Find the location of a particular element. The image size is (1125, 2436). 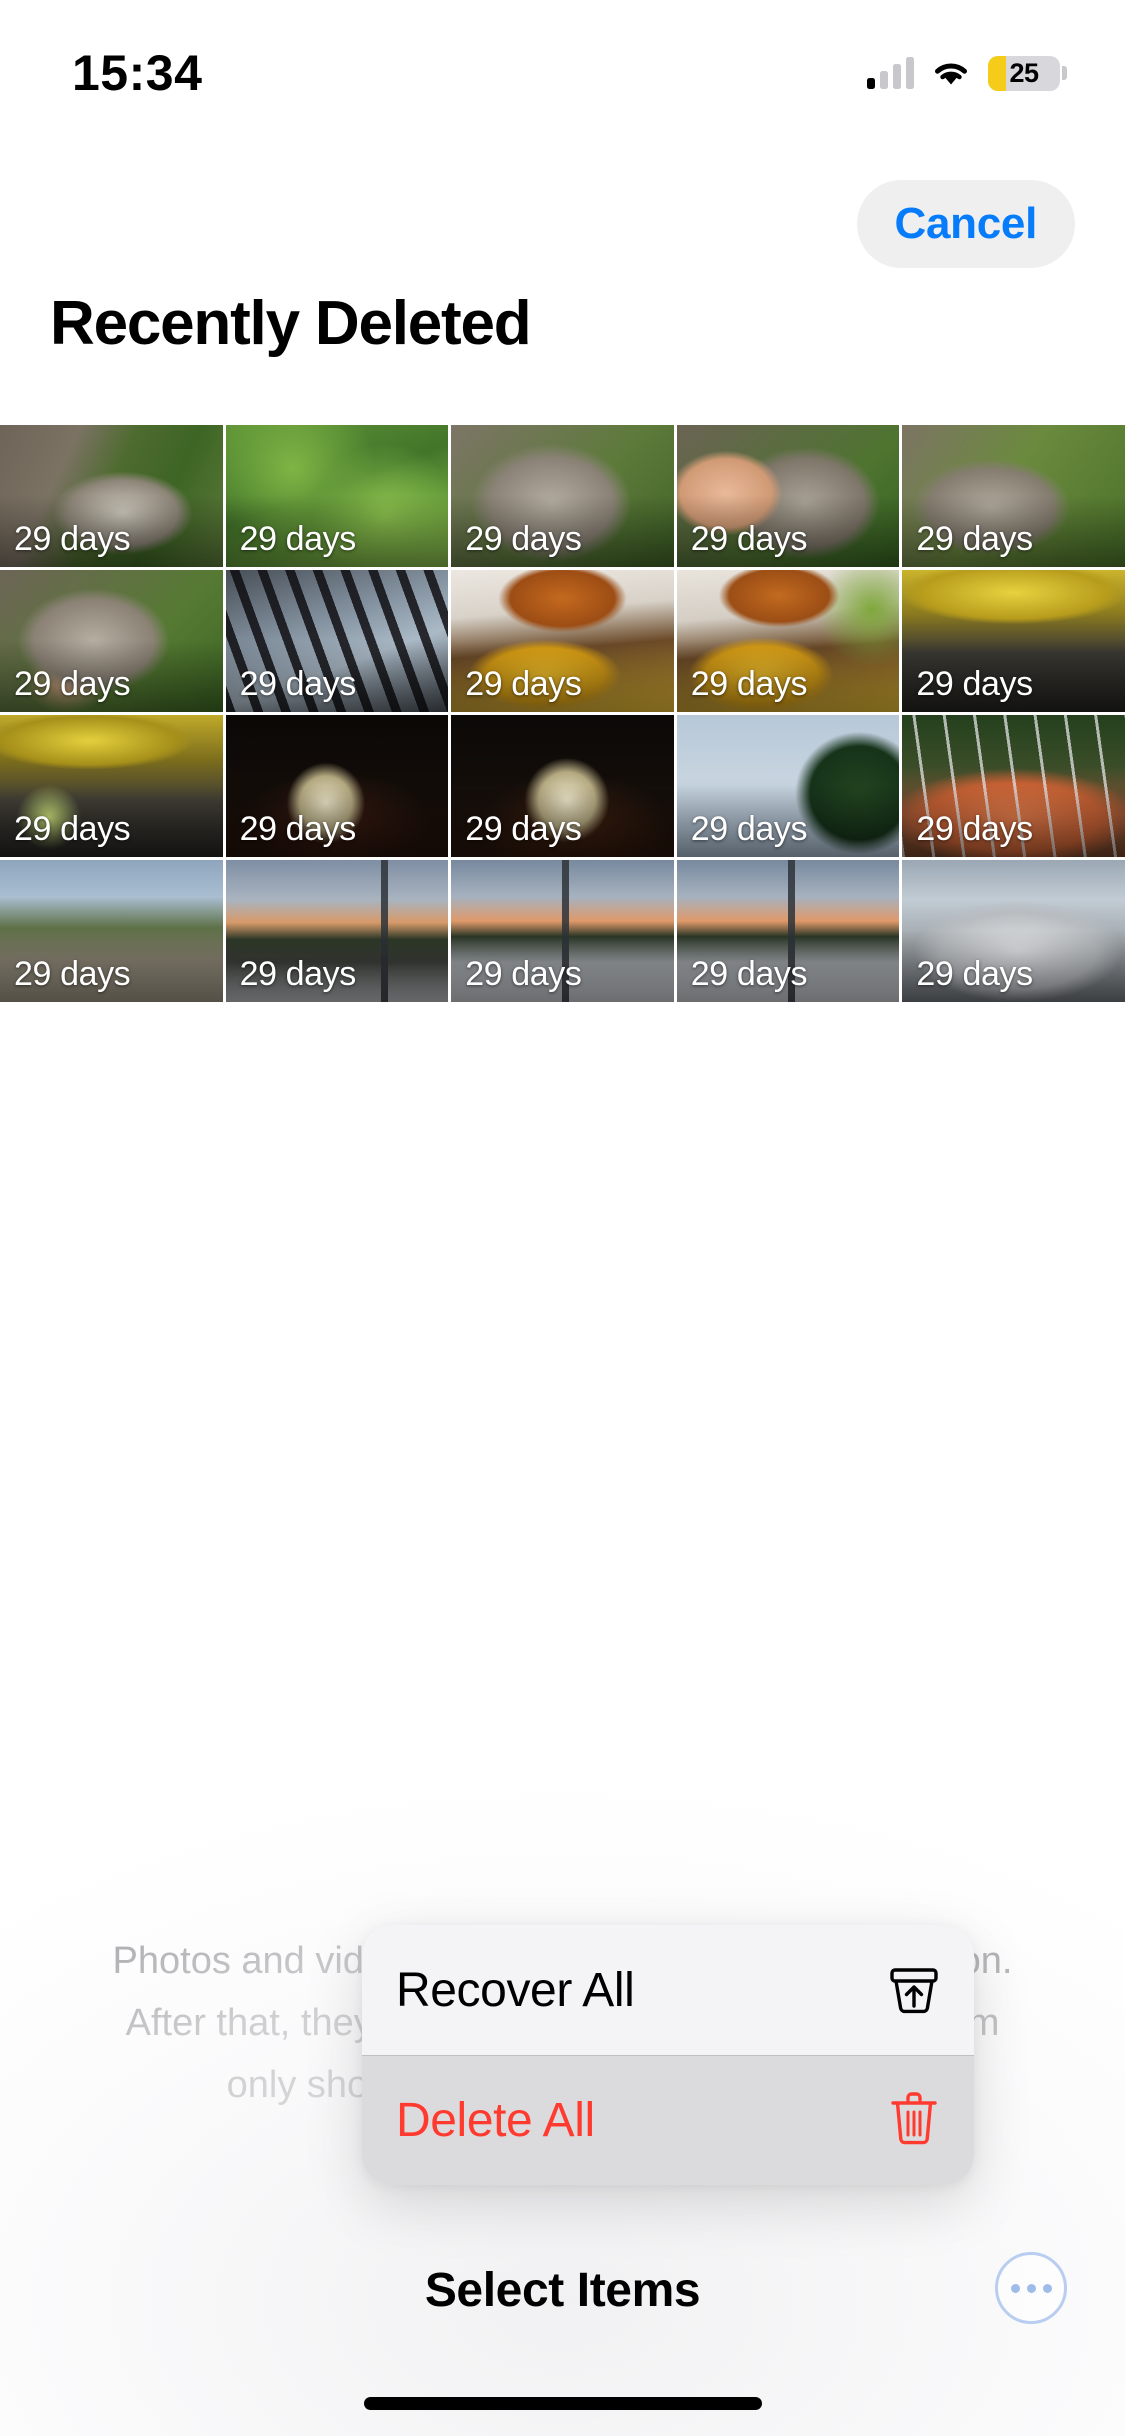

ellipsis-circle-icon is located at coordinates (1031, 2288).